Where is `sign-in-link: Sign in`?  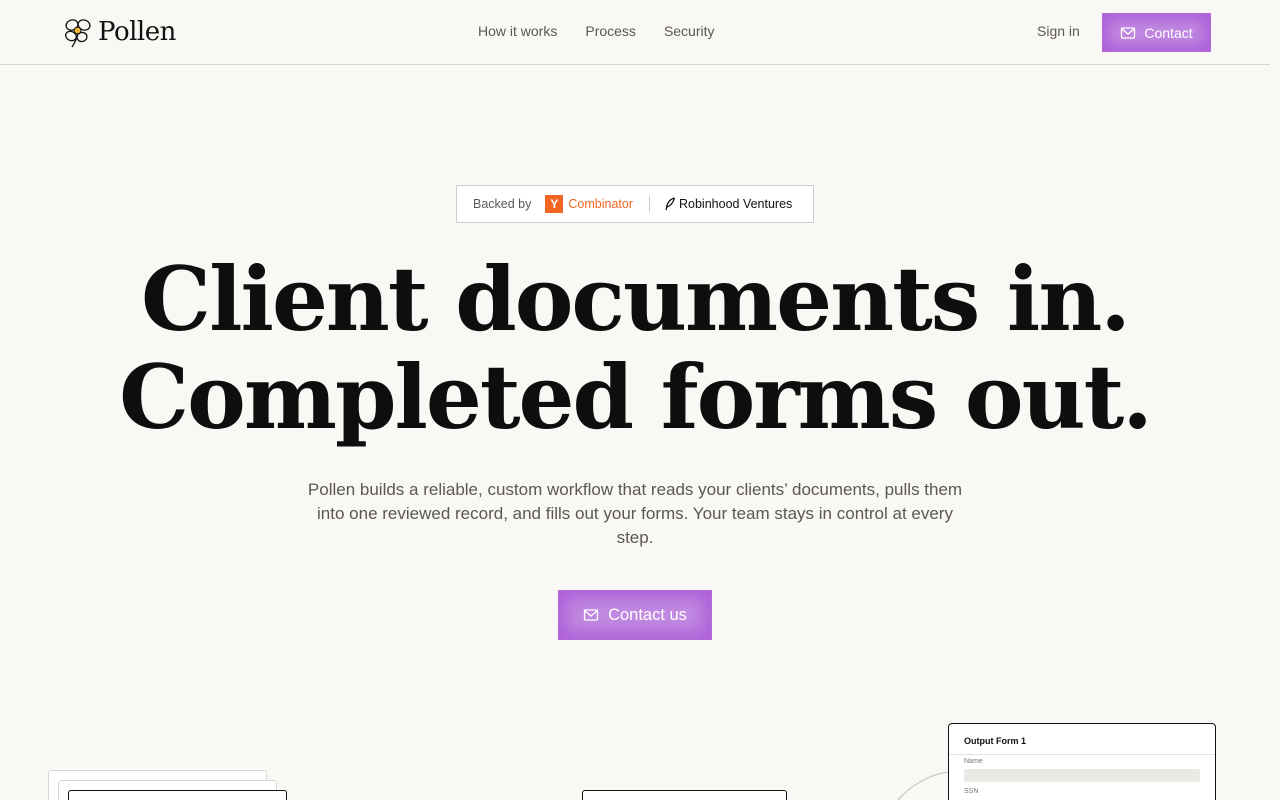 sign-in-link: Sign in is located at coordinates (1058, 31).